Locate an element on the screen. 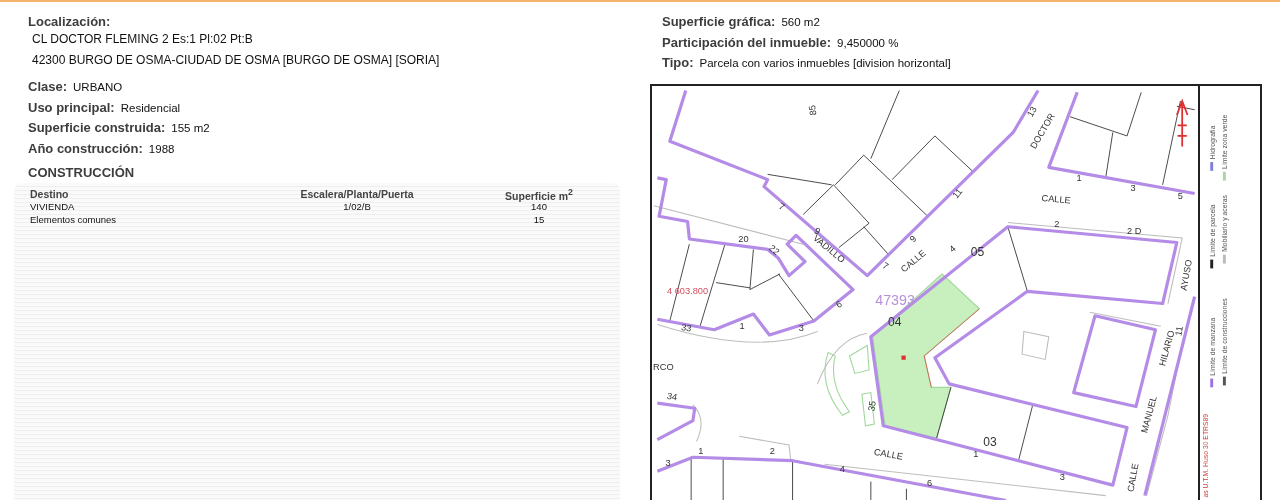 The width and height of the screenshot is (1280, 500). map-label: 04 is located at coordinates (894, 321).